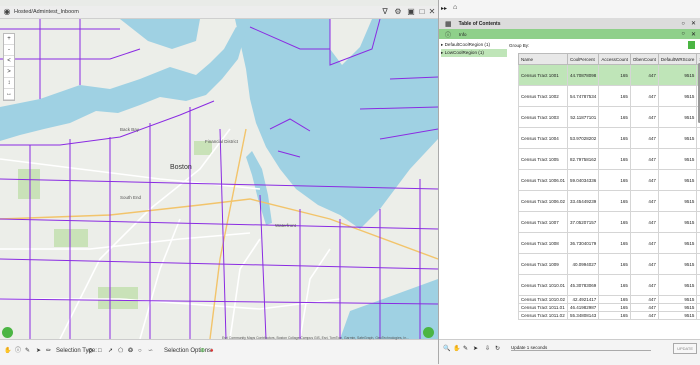 This screenshot has width=700, height=365. Describe the element at coordinates (150, 351) in the screenshot. I see `freehand-icon: ∽` at that location.